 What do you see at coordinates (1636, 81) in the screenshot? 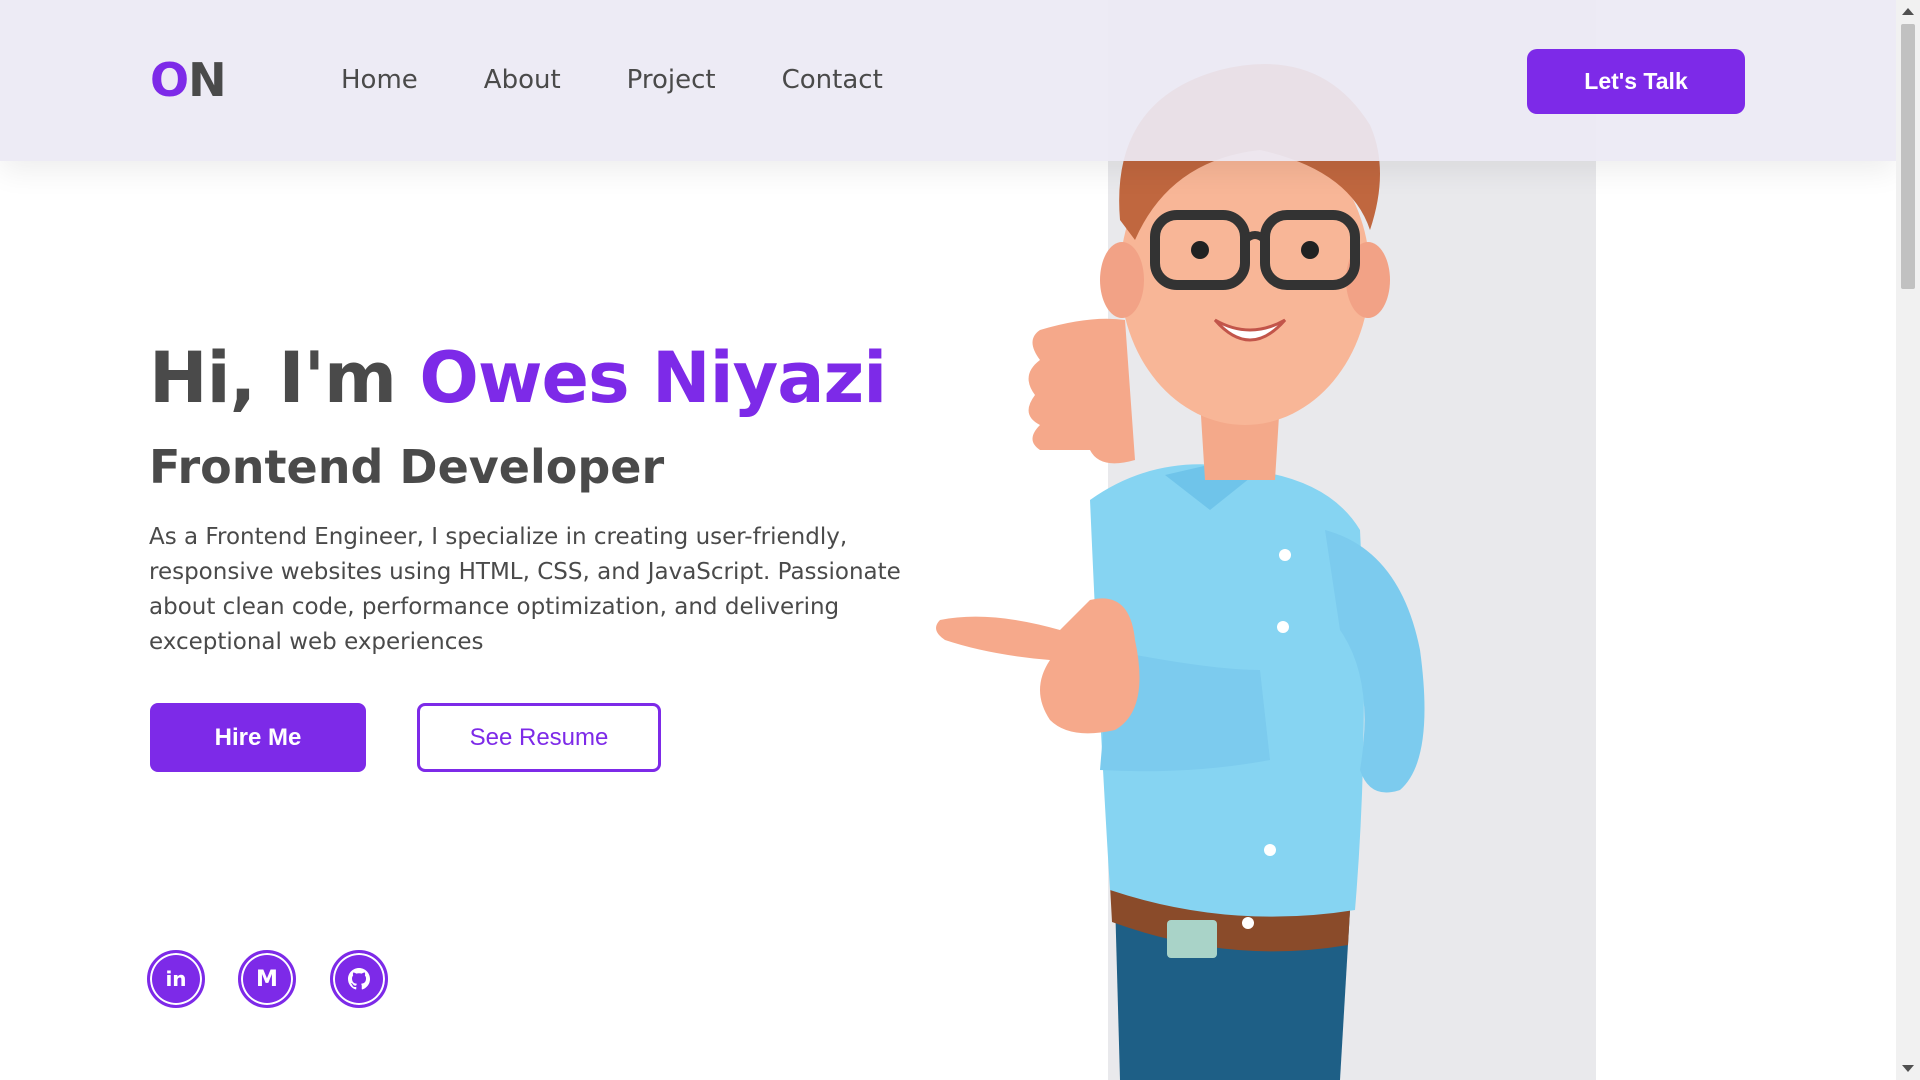
I see `lets-talk-button: Let's Talk` at bounding box center [1636, 81].